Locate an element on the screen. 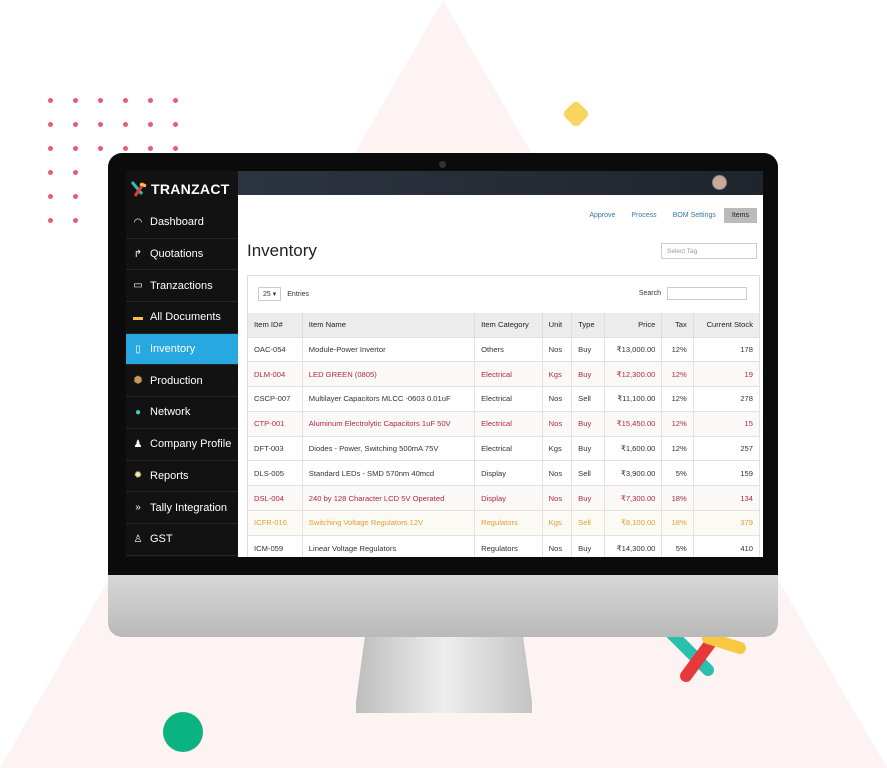 The image size is (887, 768). sidebar-item-tally-integration: » Tally Integration is located at coordinates (182, 508).